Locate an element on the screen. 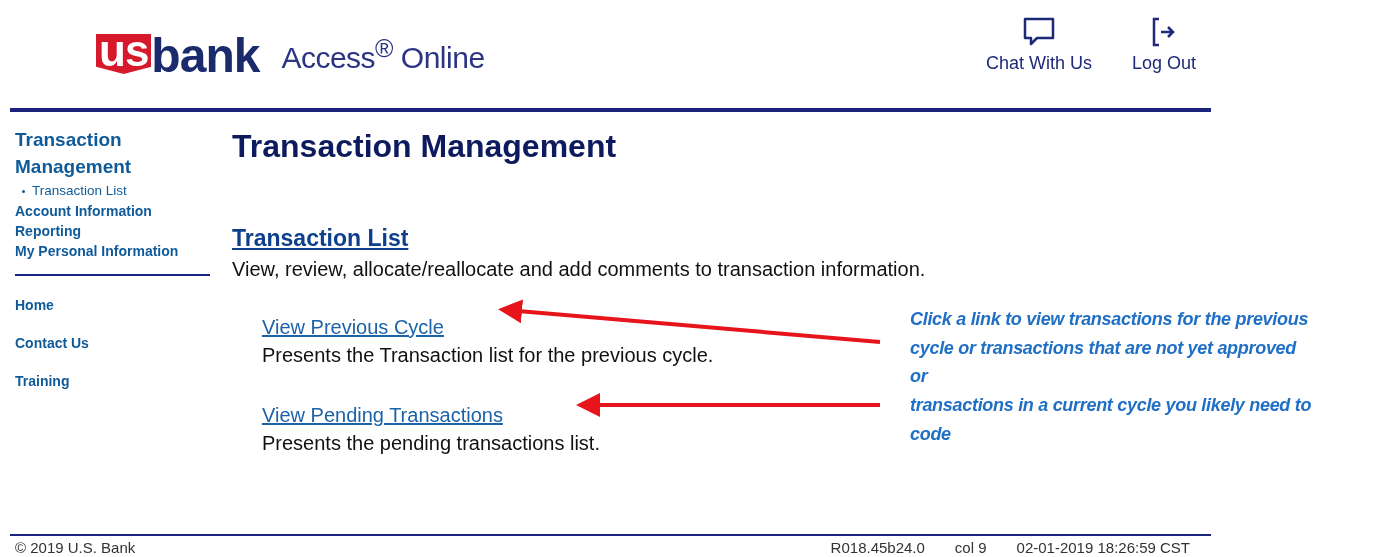 This screenshot has width=1395, height=557. chat-icon is located at coordinates (1038, 31).